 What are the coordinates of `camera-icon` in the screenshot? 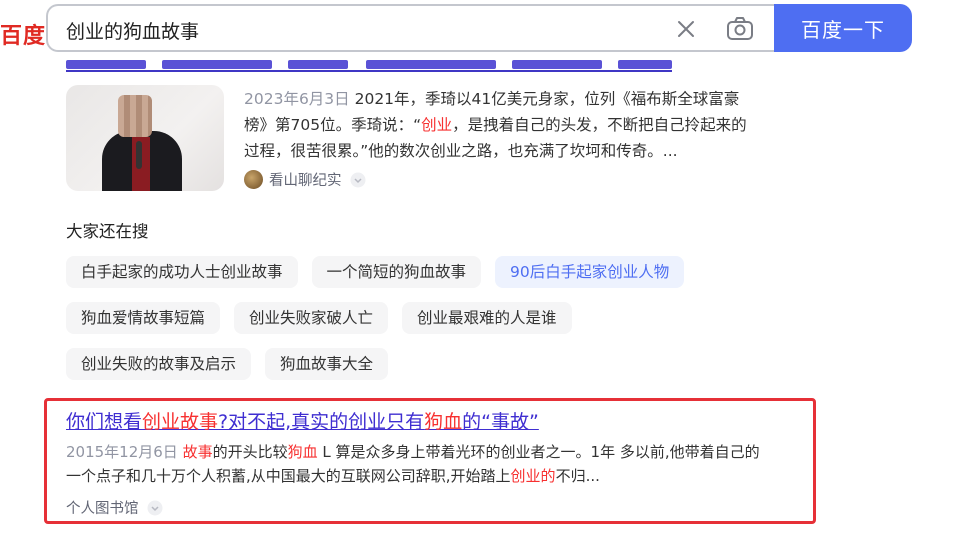 It's located at (740, 29).